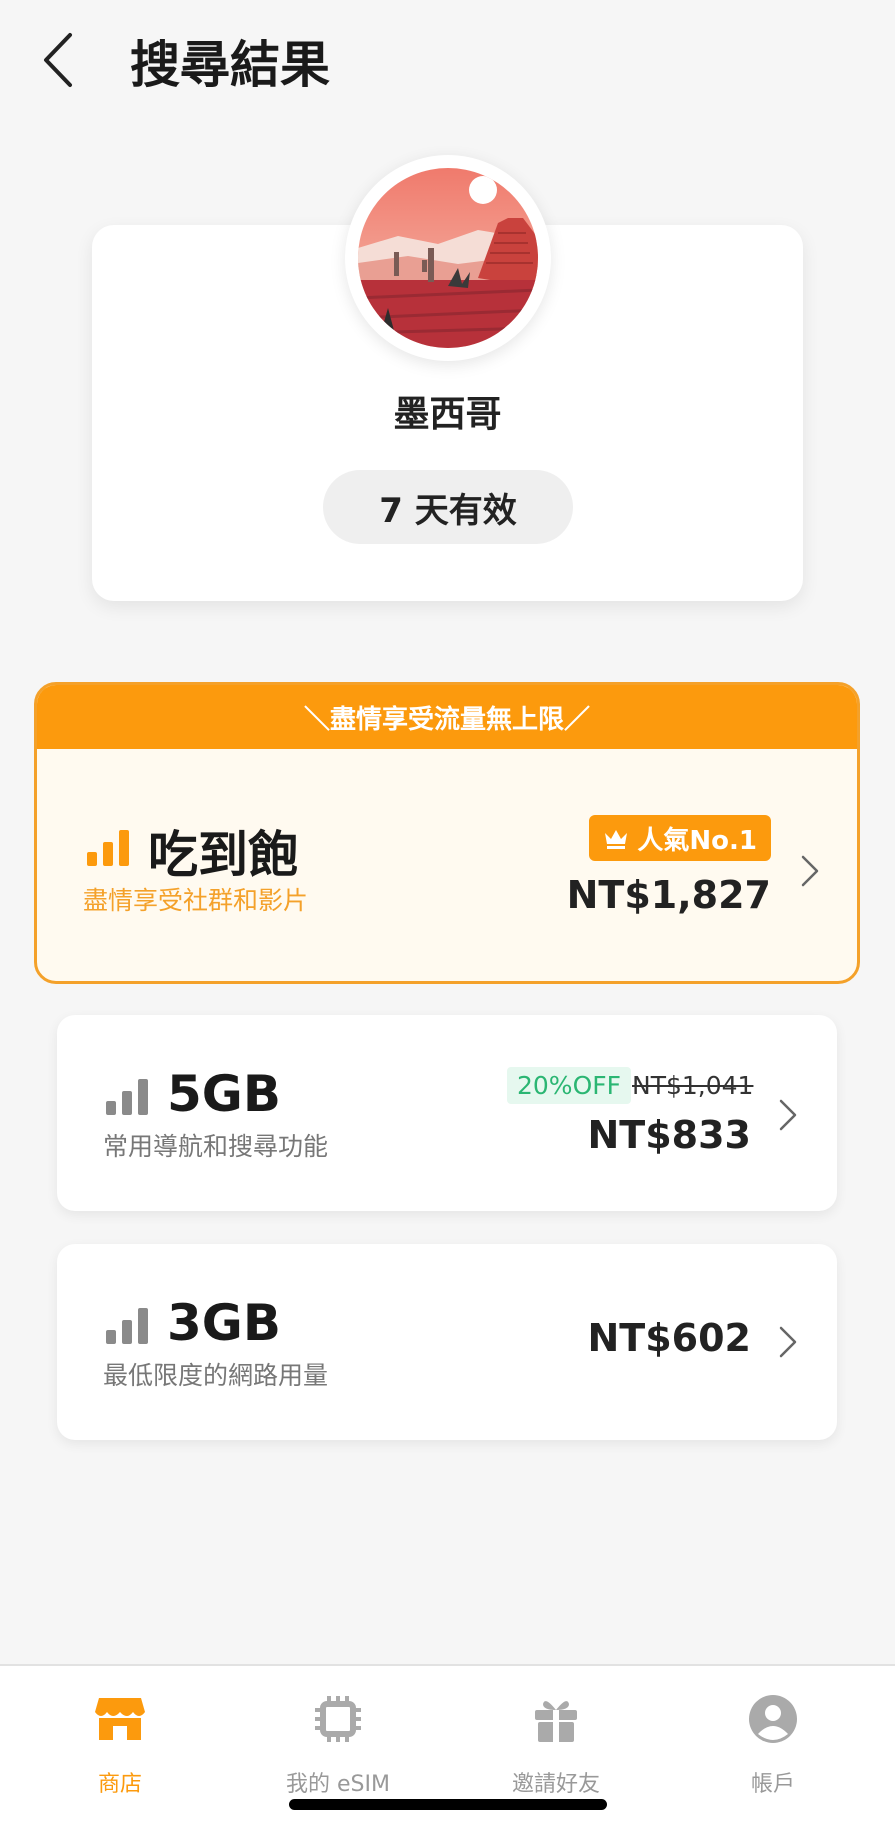  I want to click on featured-plan-name: 吃到飽, so click(223, 855).